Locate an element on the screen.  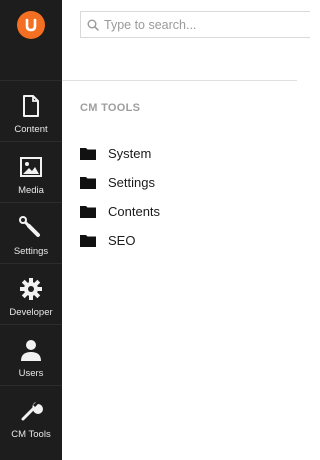
tree-item-label: Settings is located at coordinates (131, 182).